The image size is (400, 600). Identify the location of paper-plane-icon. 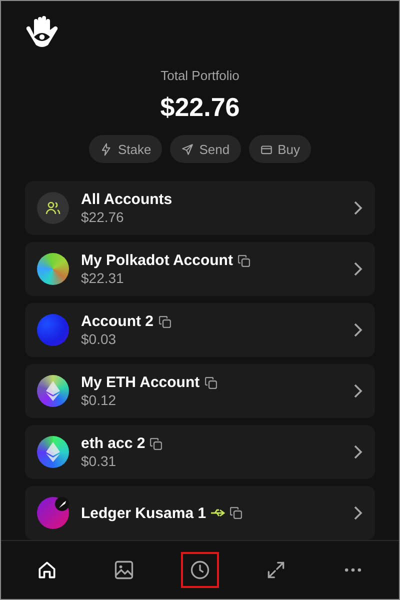
(187, 149).